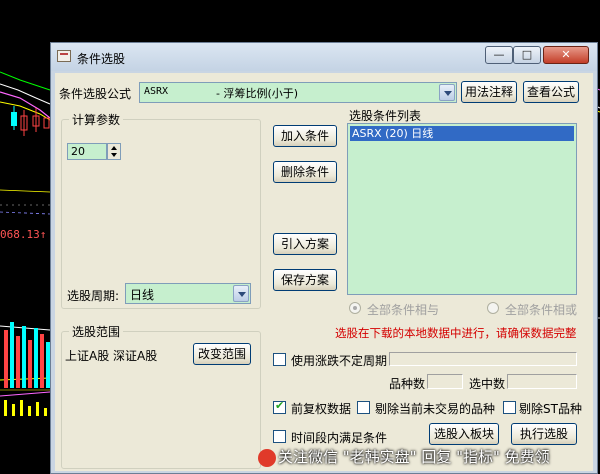 This screenshot has height=474, width=600. Describe the element at coordinates (43, 234) in the screenshot. I see `price-arrow: ↑` at that location.